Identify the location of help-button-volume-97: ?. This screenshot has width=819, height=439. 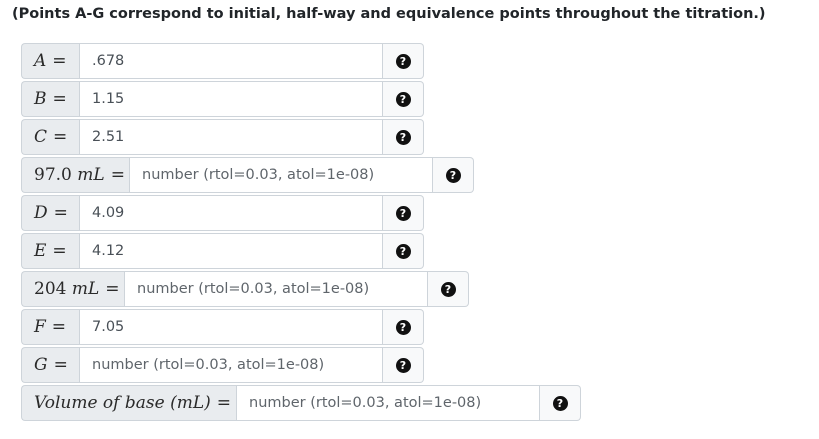
(453, 175).